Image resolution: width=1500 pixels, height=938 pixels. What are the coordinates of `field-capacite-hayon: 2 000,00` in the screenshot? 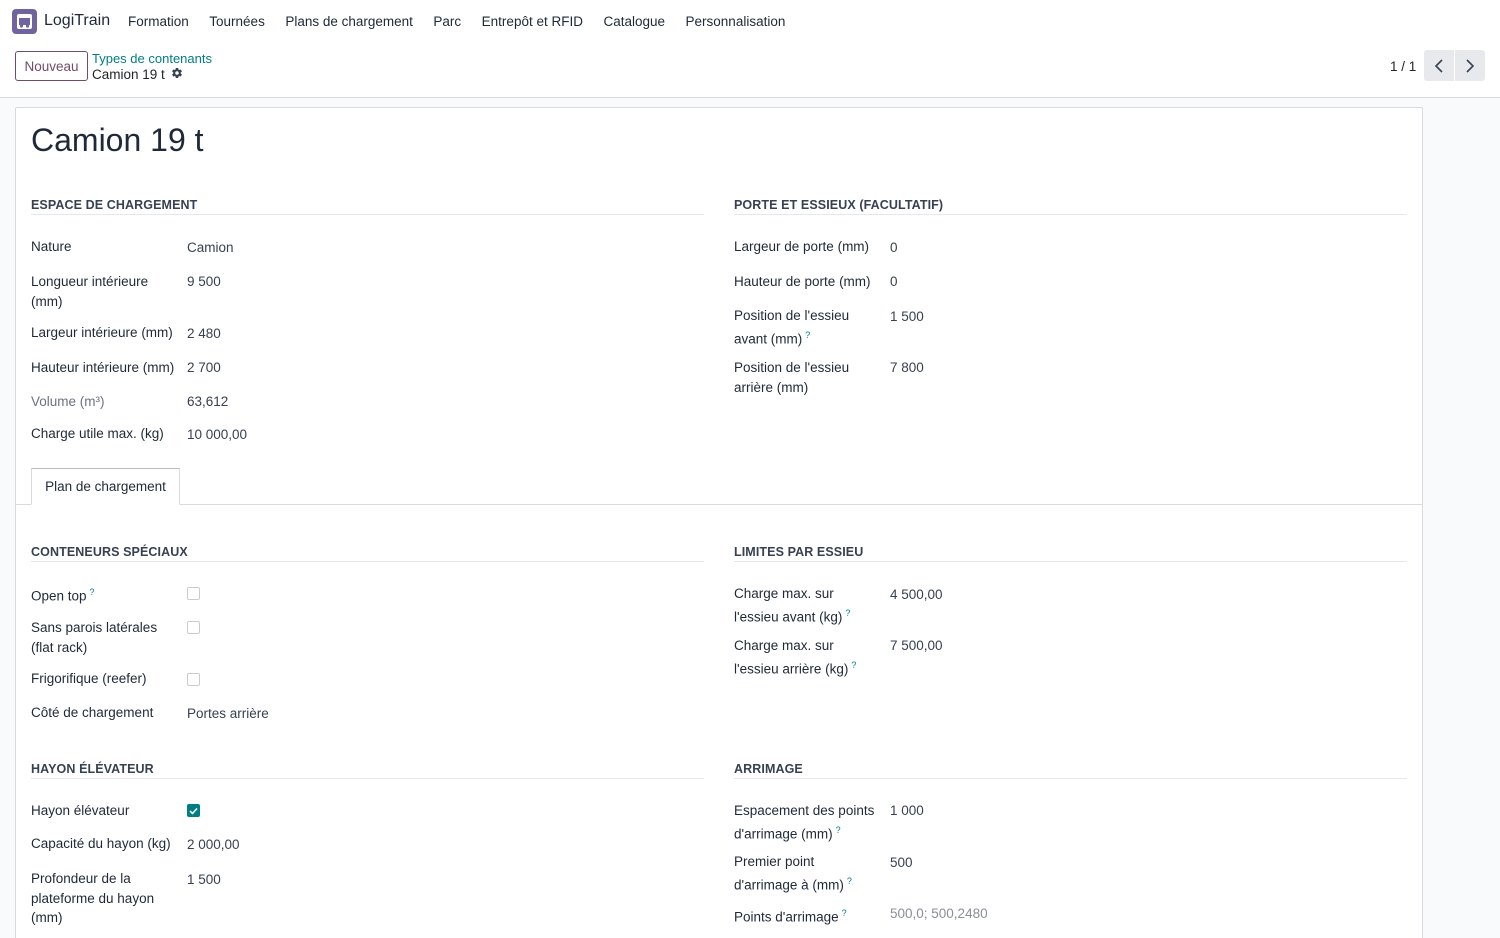 It's located at (213, 844).